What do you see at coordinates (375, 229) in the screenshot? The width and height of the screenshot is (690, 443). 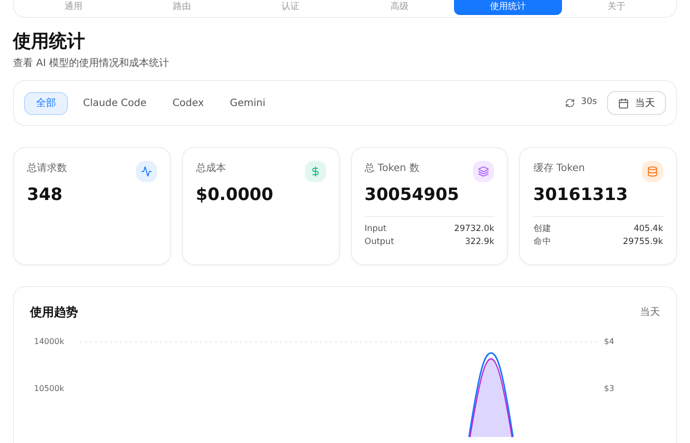 I see `detail-label: Input` at bounding box center [375, 229].